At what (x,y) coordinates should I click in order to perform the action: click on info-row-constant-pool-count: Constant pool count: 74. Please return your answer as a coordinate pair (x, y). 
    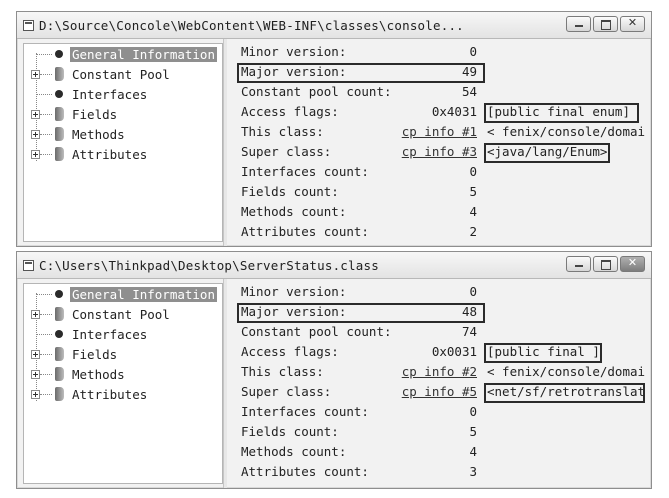
    Looking at the image, I should click on (440, 332).